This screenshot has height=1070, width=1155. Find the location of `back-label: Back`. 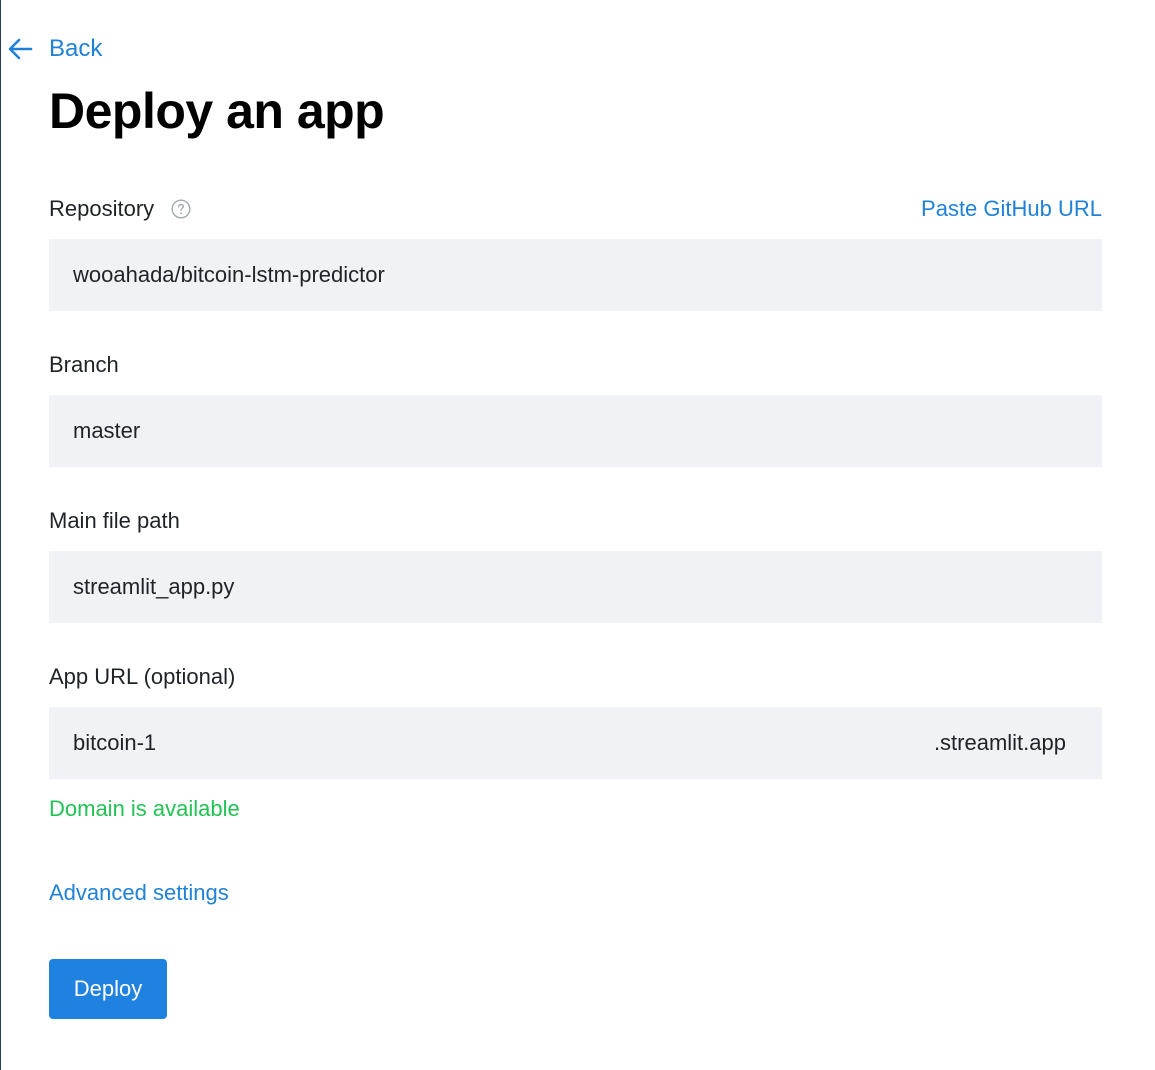

back-label: Back is located at coordinates (76, 48).